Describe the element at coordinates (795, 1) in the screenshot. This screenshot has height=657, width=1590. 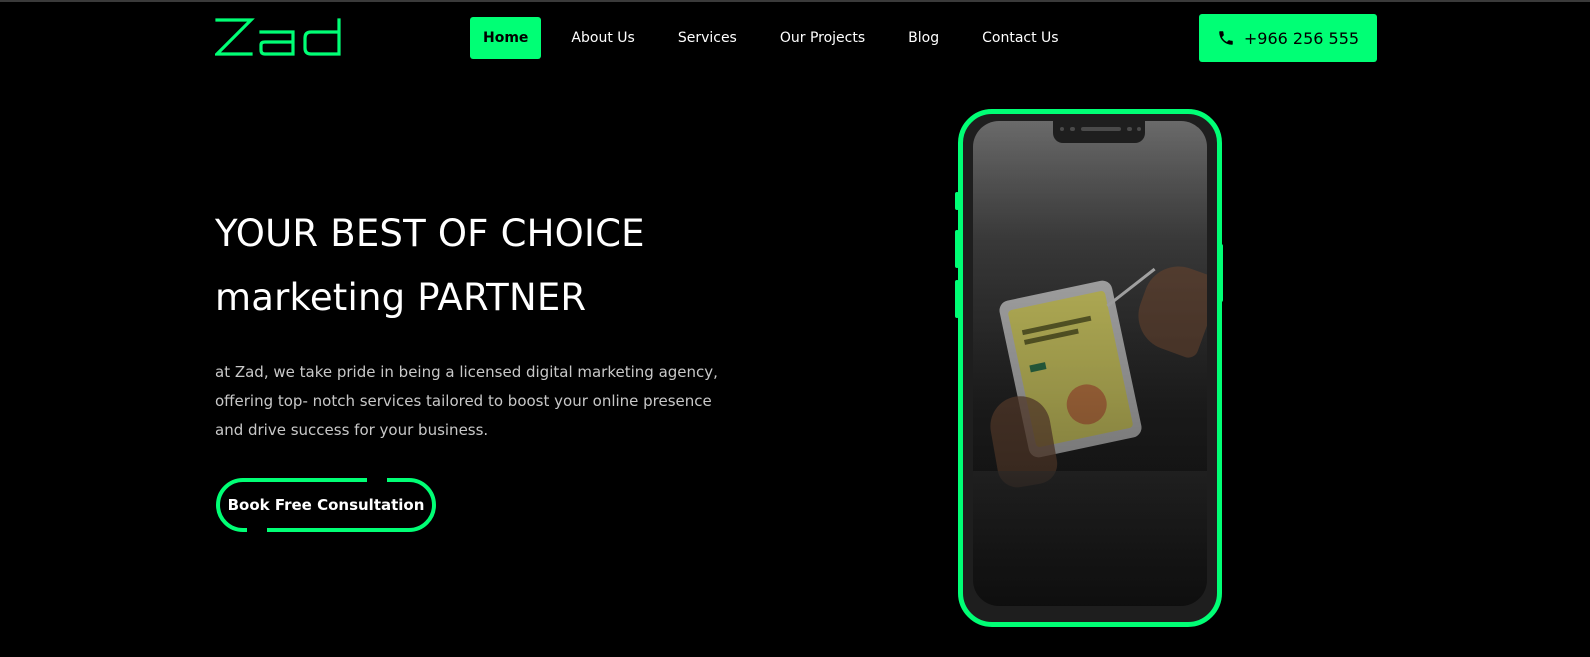
I see `top-border` at that location.